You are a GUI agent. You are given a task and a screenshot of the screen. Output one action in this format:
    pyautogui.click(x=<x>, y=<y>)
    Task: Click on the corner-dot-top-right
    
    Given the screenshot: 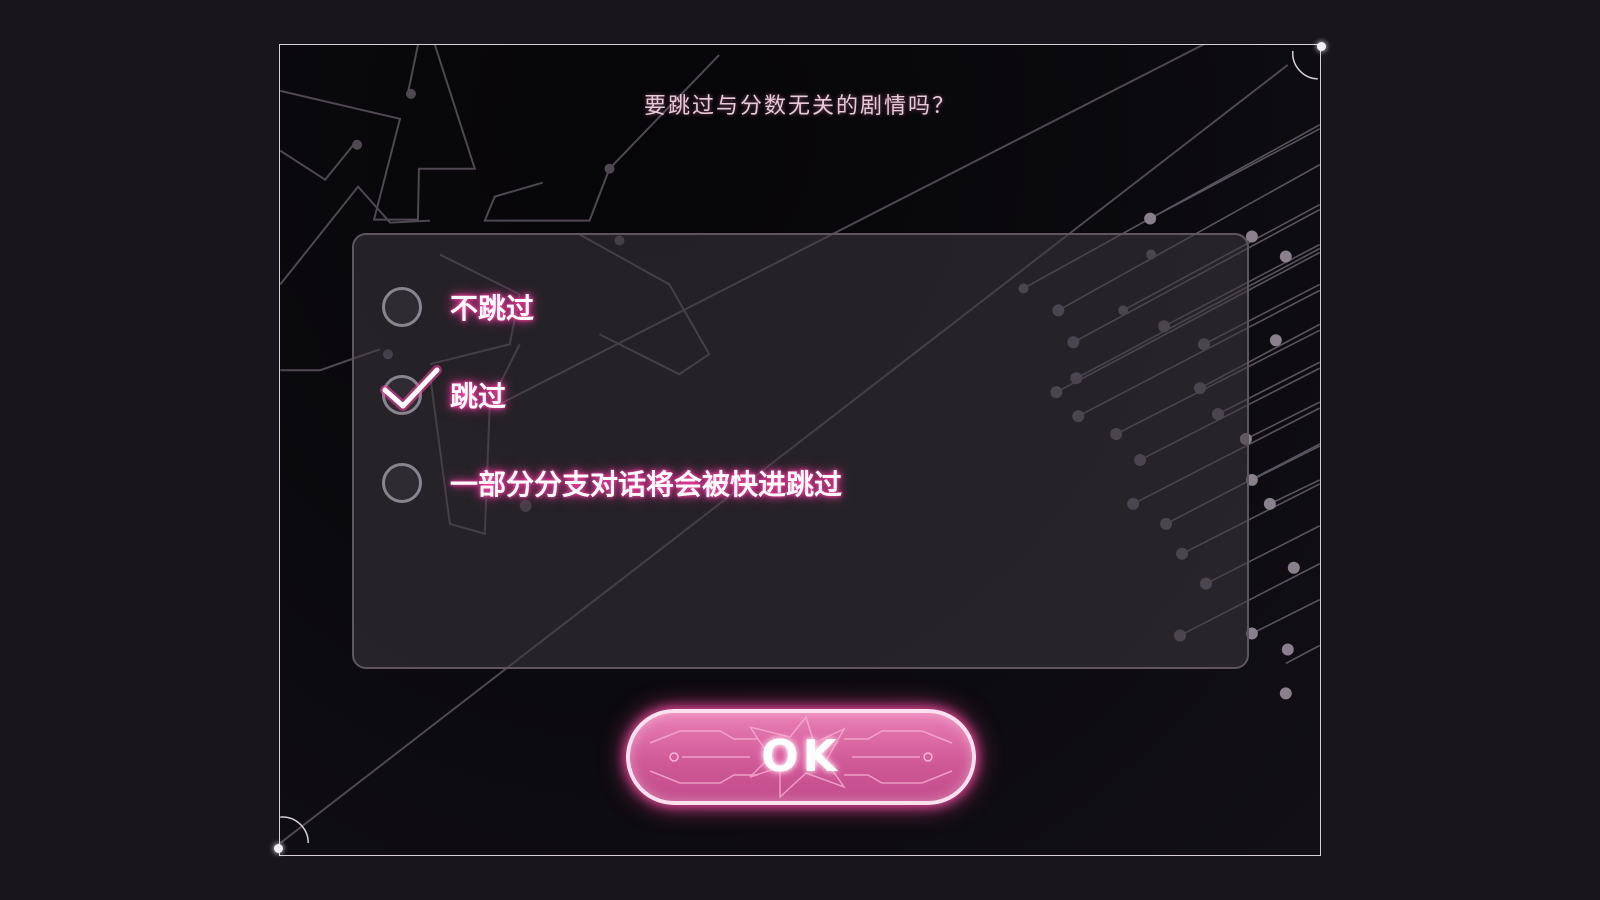 What is the action you would take?
    pyautogui.click(x=1321, y=46)
    